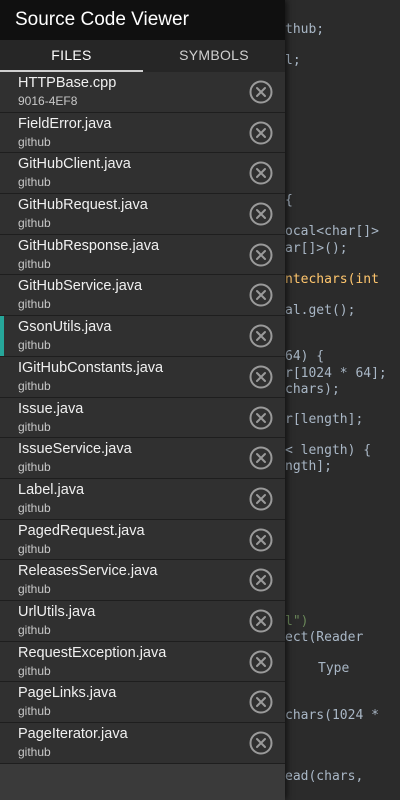  I want to click on file-name: Issue.java, so click(51, 408).